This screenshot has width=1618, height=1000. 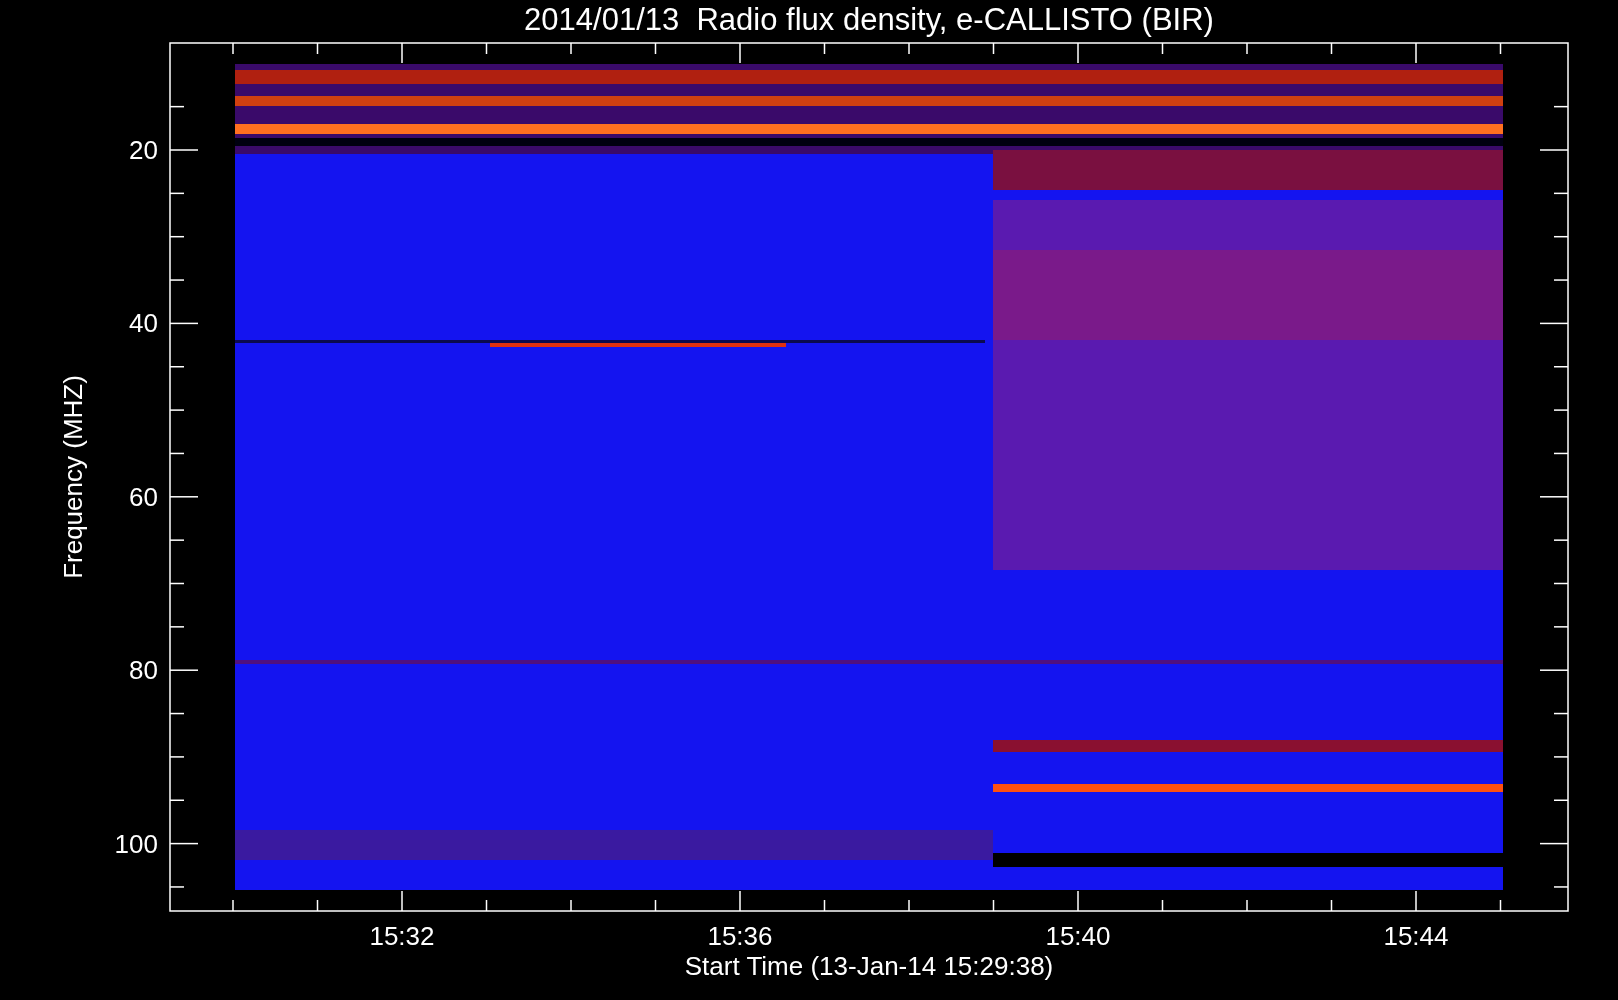 I want to click on tick-label: 20, so click(x=143, y=150).